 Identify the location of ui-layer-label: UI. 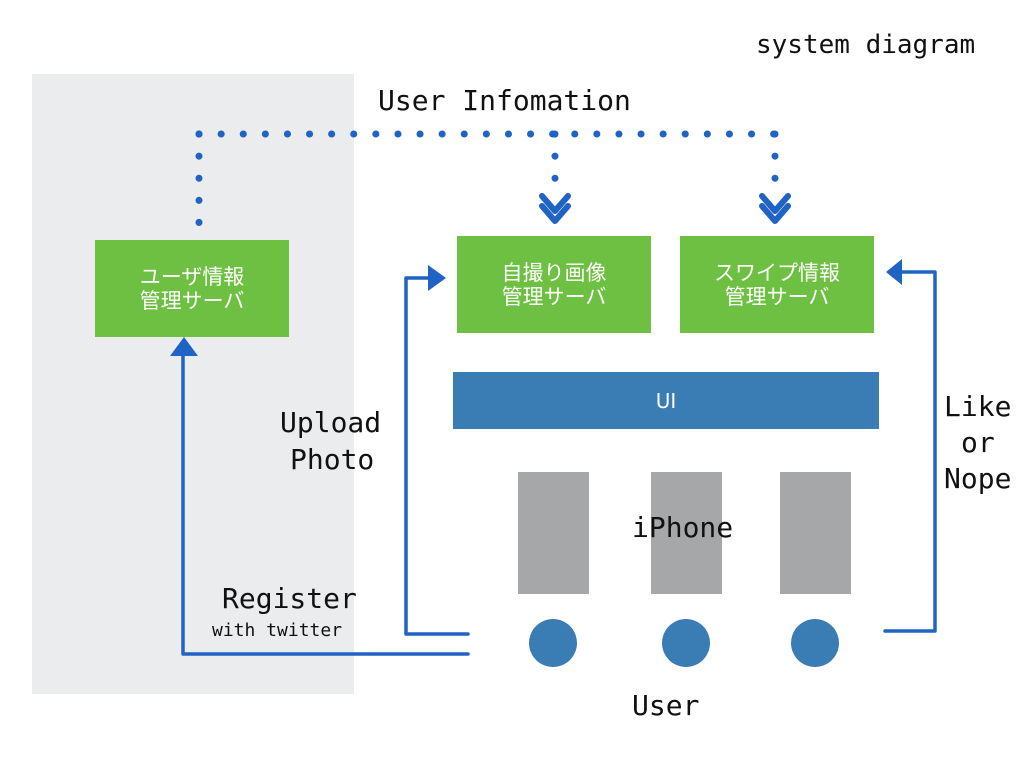
(666, 400).